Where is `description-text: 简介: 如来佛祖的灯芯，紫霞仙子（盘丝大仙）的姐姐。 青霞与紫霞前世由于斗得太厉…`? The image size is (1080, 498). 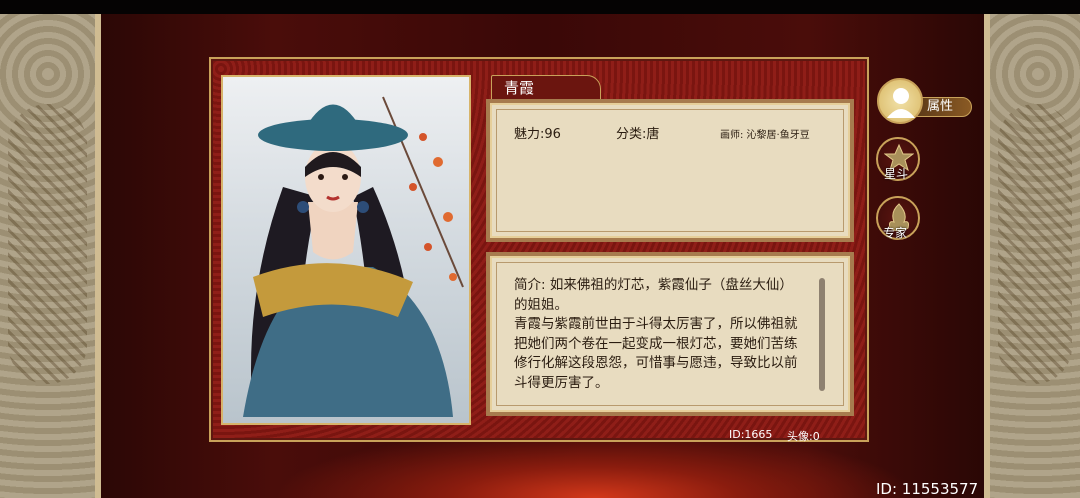 description-text: 简介: 如来佛祖的灯芯，紫霞仙子（盘丝大仙）的姐姐。 青霞与紫霞前世由于斗得太厉… is located at coordinates (656, 334).